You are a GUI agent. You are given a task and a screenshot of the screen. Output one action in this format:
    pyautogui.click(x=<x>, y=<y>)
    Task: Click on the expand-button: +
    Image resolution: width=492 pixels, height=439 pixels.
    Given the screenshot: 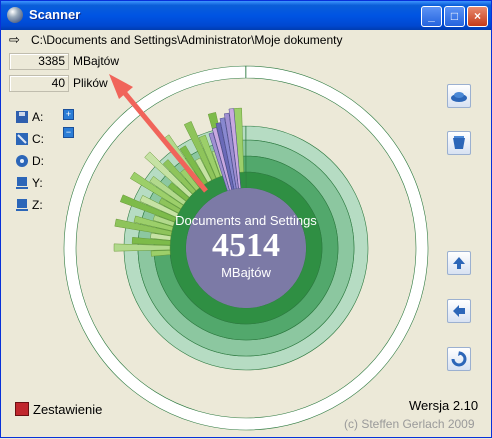 What is the action you would take?
    pyautogui.click(x=68, y=114)
    